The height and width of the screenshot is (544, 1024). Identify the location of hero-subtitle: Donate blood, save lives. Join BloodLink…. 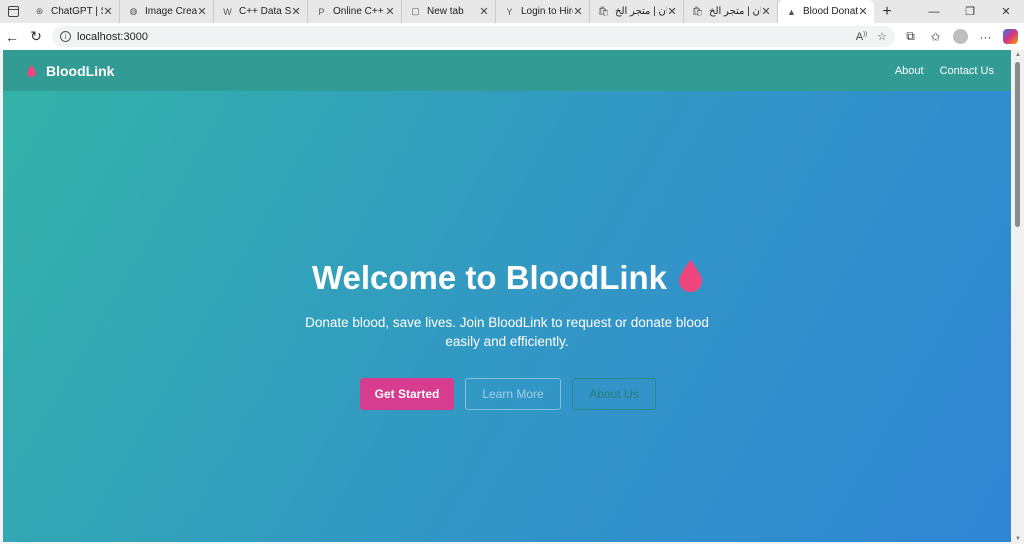
(507, 332).